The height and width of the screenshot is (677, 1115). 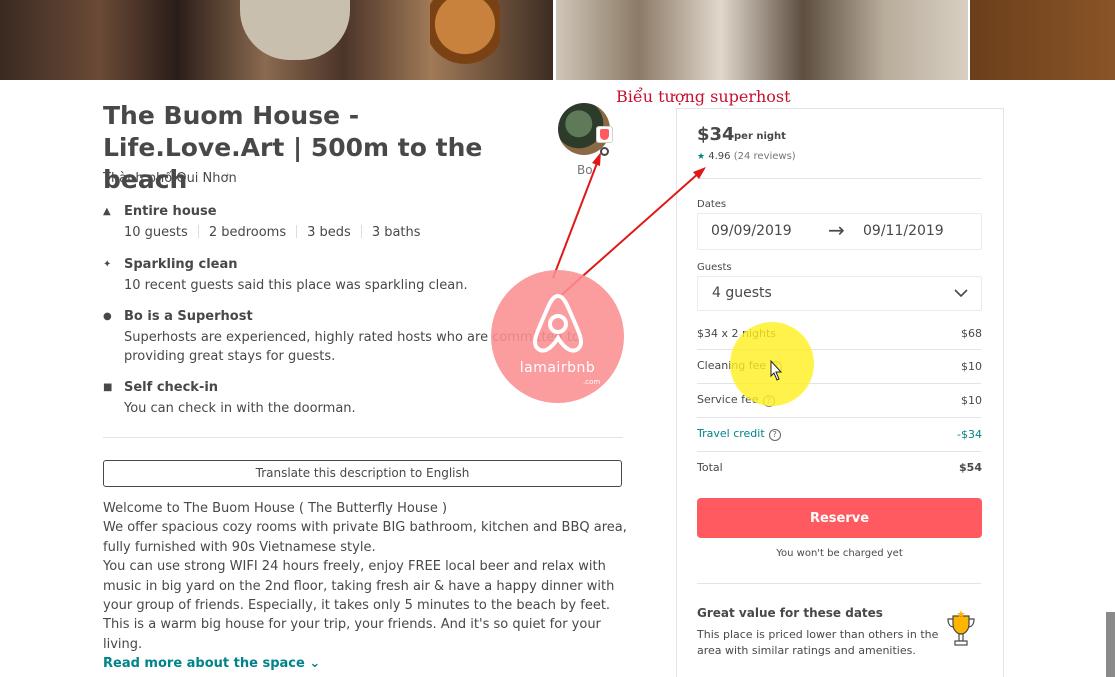 I want to click on listing-photos, so click(x=557, y=40).